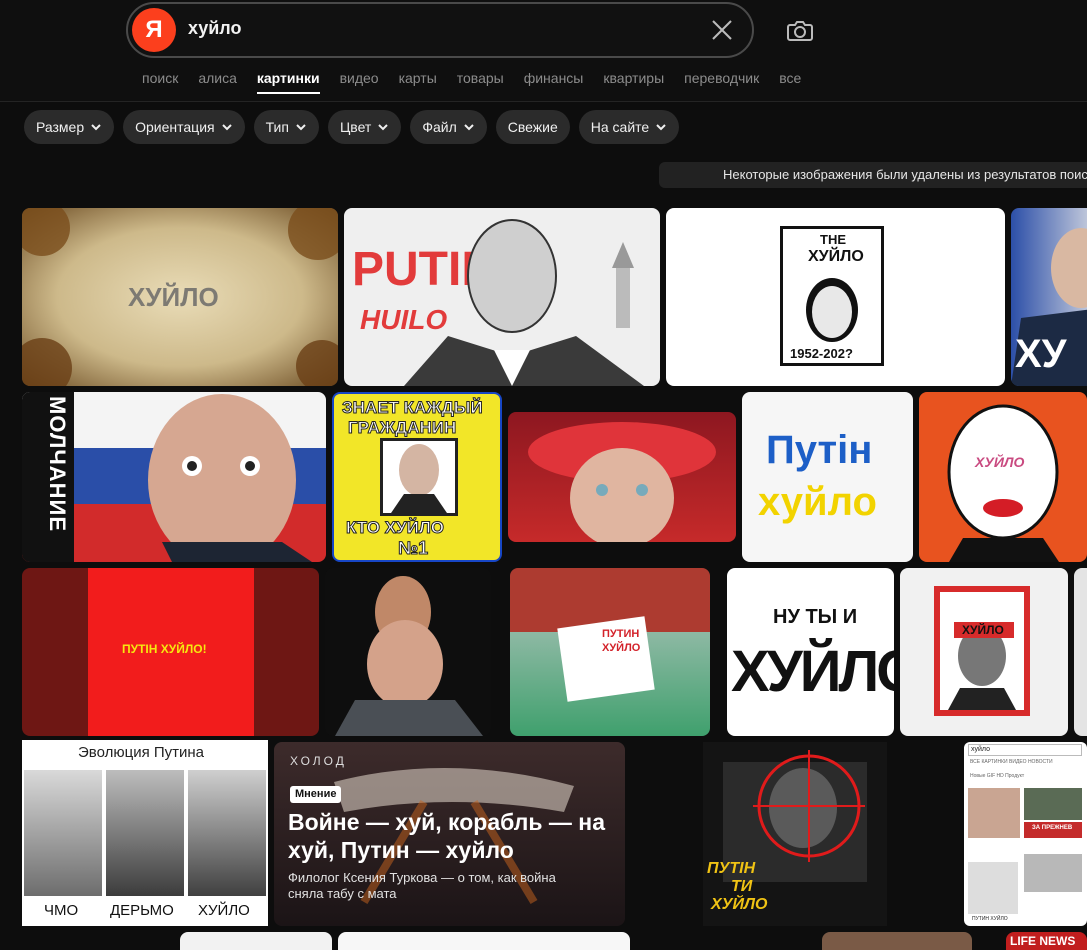 This screenshot has width=1087, height=950. Describe the element at coordinates (164, 649) in the screenshot. I see `image-text: ПУТІН ХУЙЛО!` at that location.